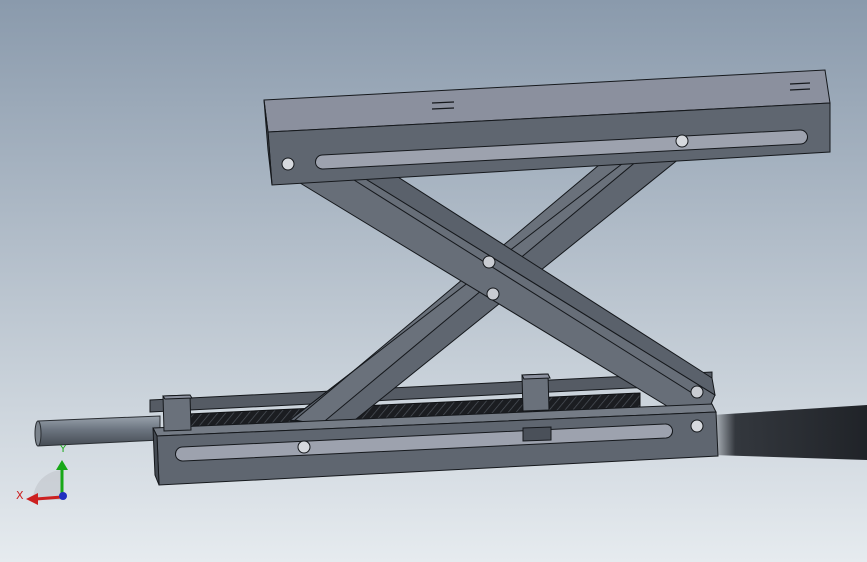 The width and height of the screenshot is (867, 562). What do you see at coordinates (682, 141) in the screenshot?
I see `platform-pin-right` at bounding box center [682, 141].